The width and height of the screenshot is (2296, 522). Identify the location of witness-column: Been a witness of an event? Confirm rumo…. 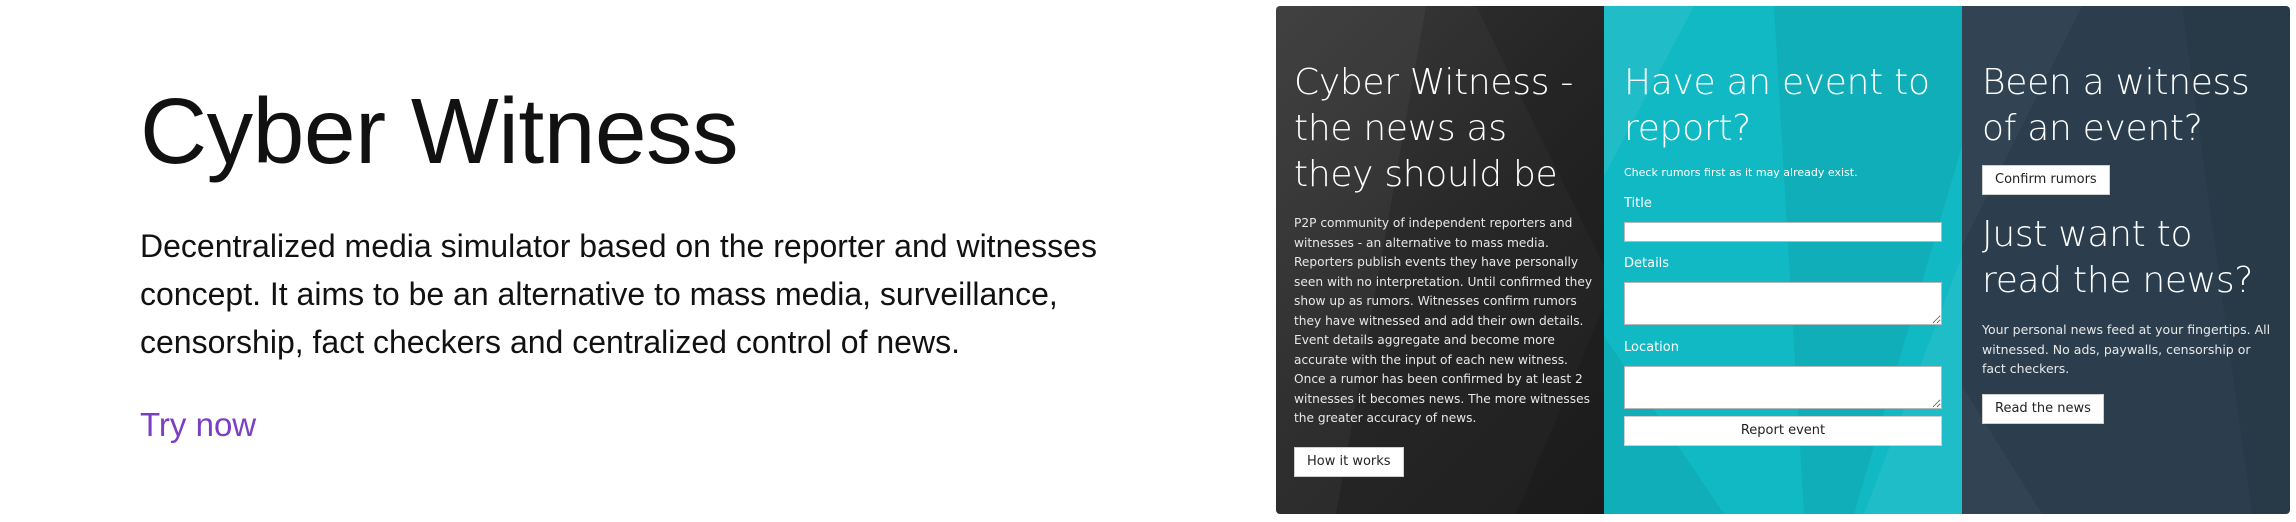
(2126, 260).